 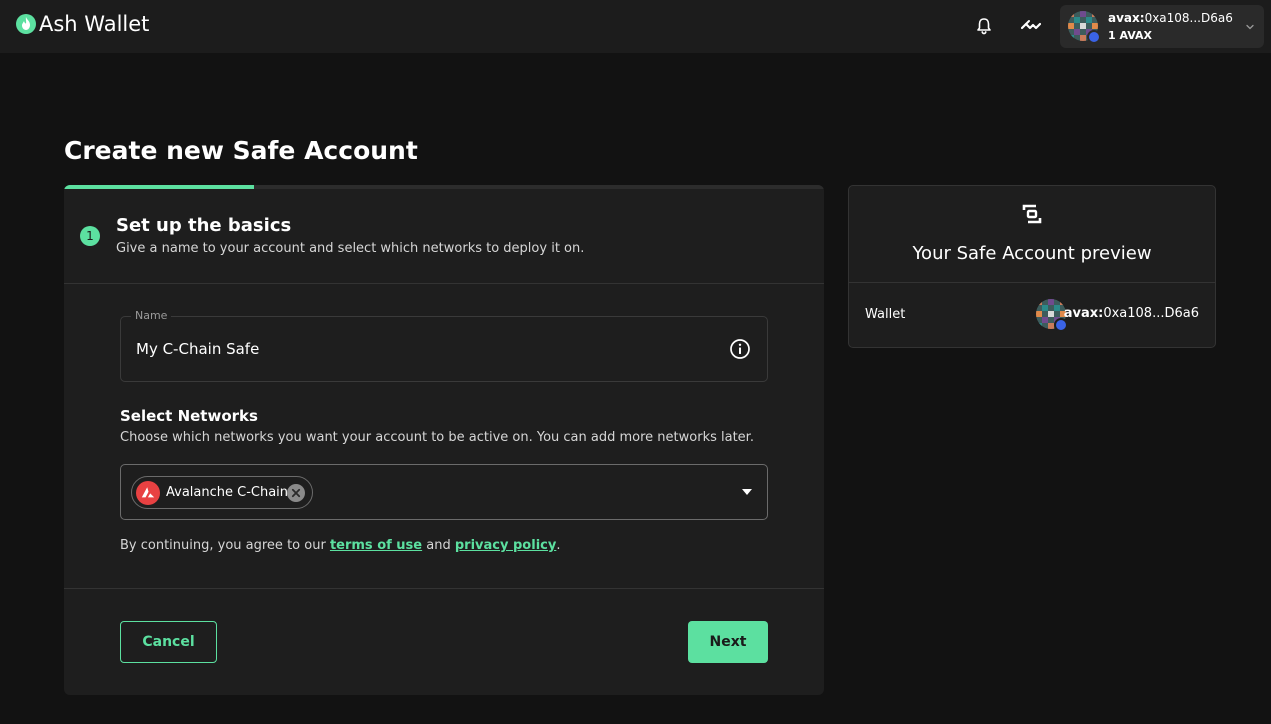 I want to click on preview-title: Your Safe Account preview, so click(x=1032, y=253).